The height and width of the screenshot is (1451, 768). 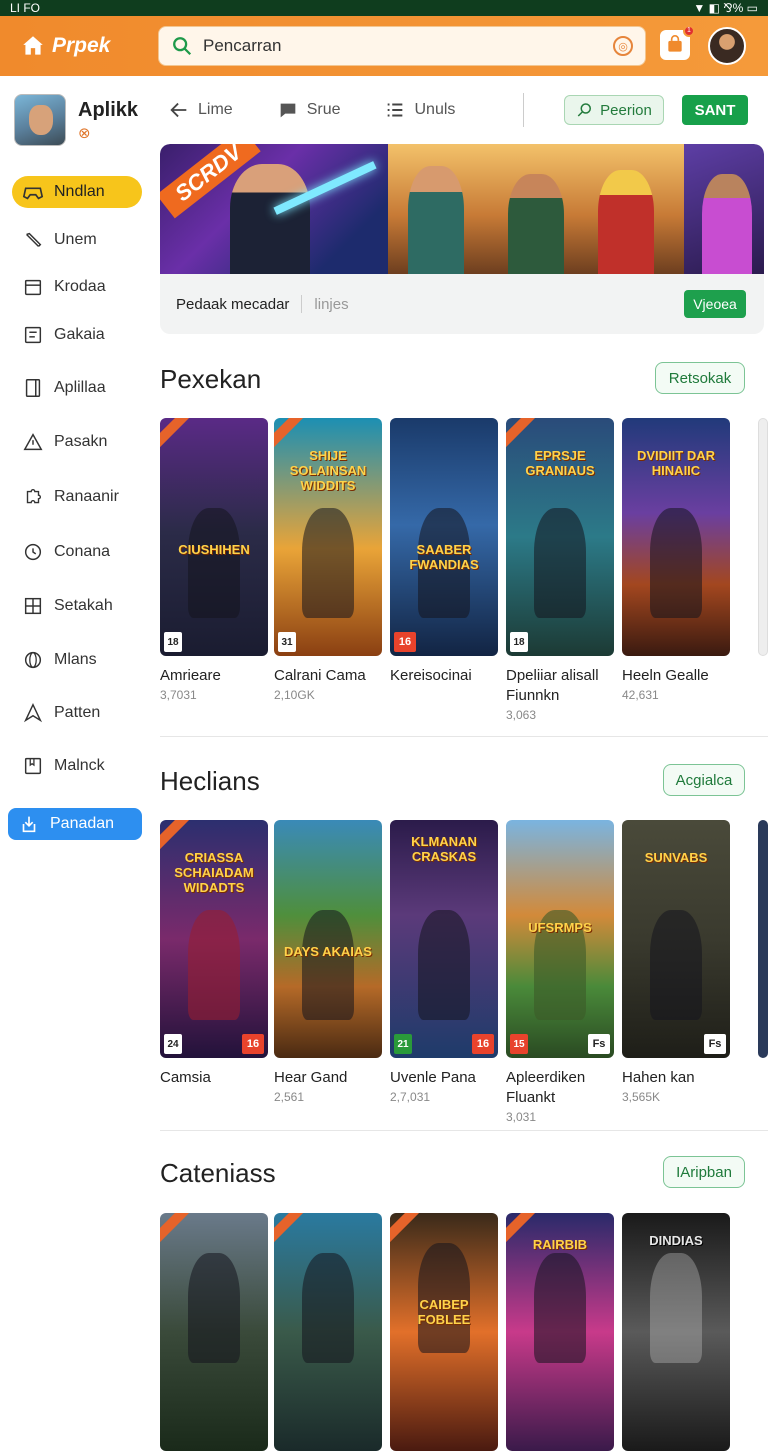 What do you see at coordinates (210, 781) in the screenshot?
I see `section-title: Heclians` at bounding box center [210, 781].